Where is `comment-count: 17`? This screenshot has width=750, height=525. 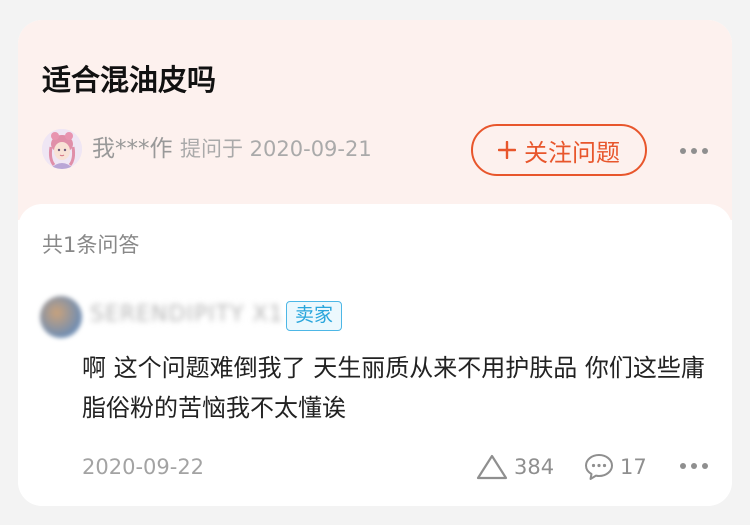 comment-count: 17 is located at coordinates (633, 467).